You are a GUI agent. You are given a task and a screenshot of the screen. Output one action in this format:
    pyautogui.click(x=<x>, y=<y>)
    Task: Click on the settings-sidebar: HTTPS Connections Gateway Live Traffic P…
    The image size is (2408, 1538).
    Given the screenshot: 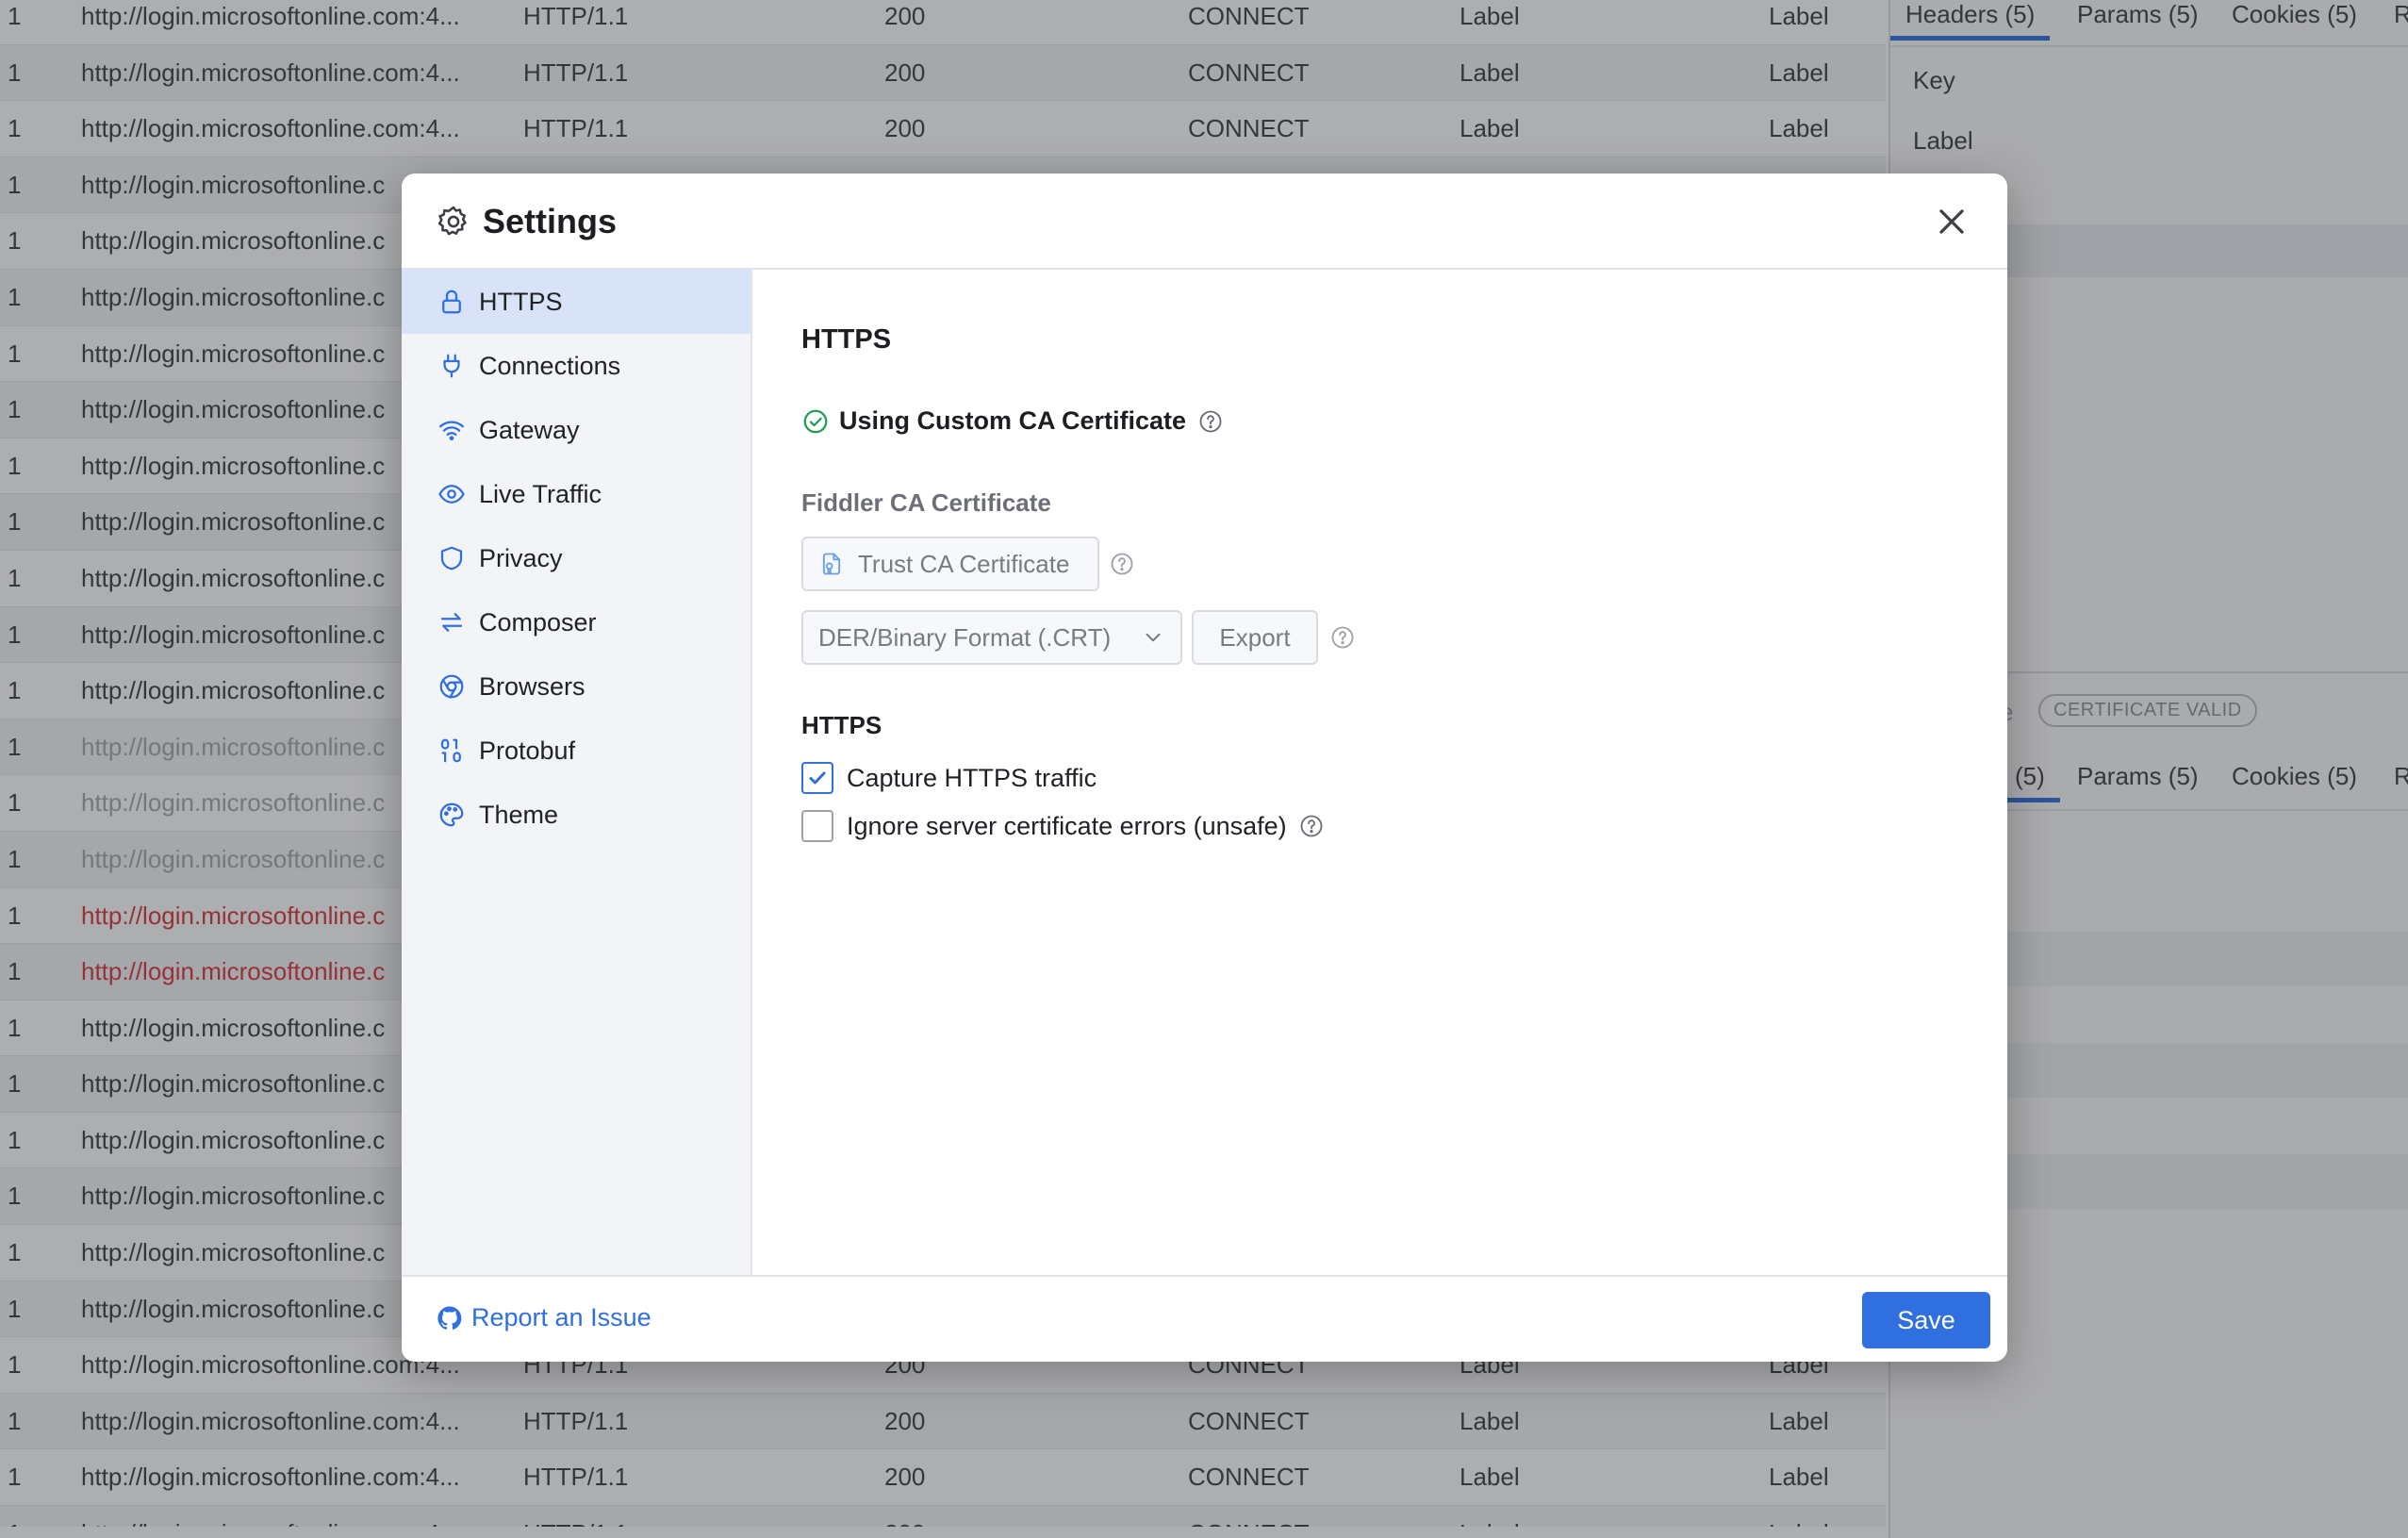 What is the action you would take?
    pyautogui.click(x=577, y=772)
    